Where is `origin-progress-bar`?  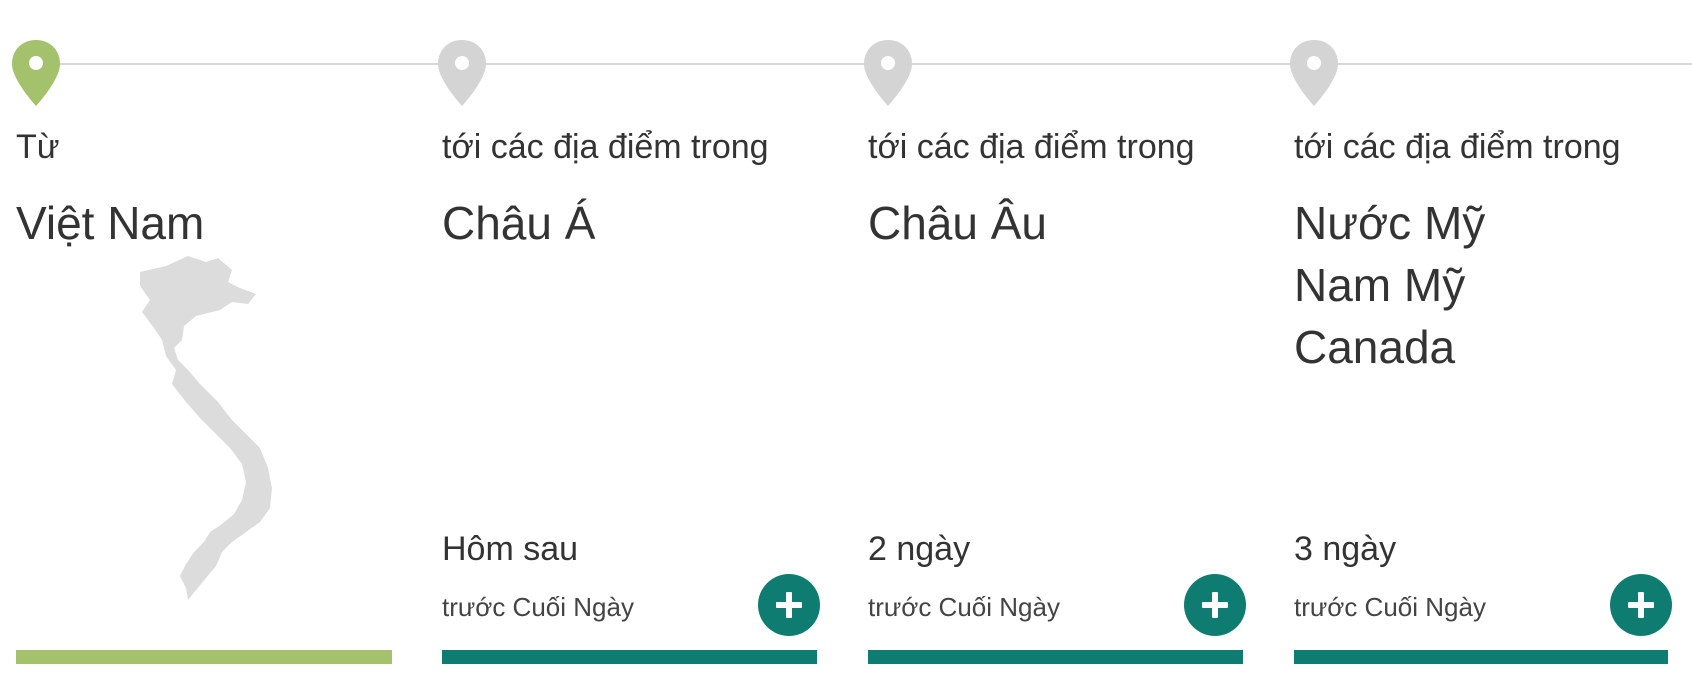 origin-progress-bar is located at coordinates (204, 657).